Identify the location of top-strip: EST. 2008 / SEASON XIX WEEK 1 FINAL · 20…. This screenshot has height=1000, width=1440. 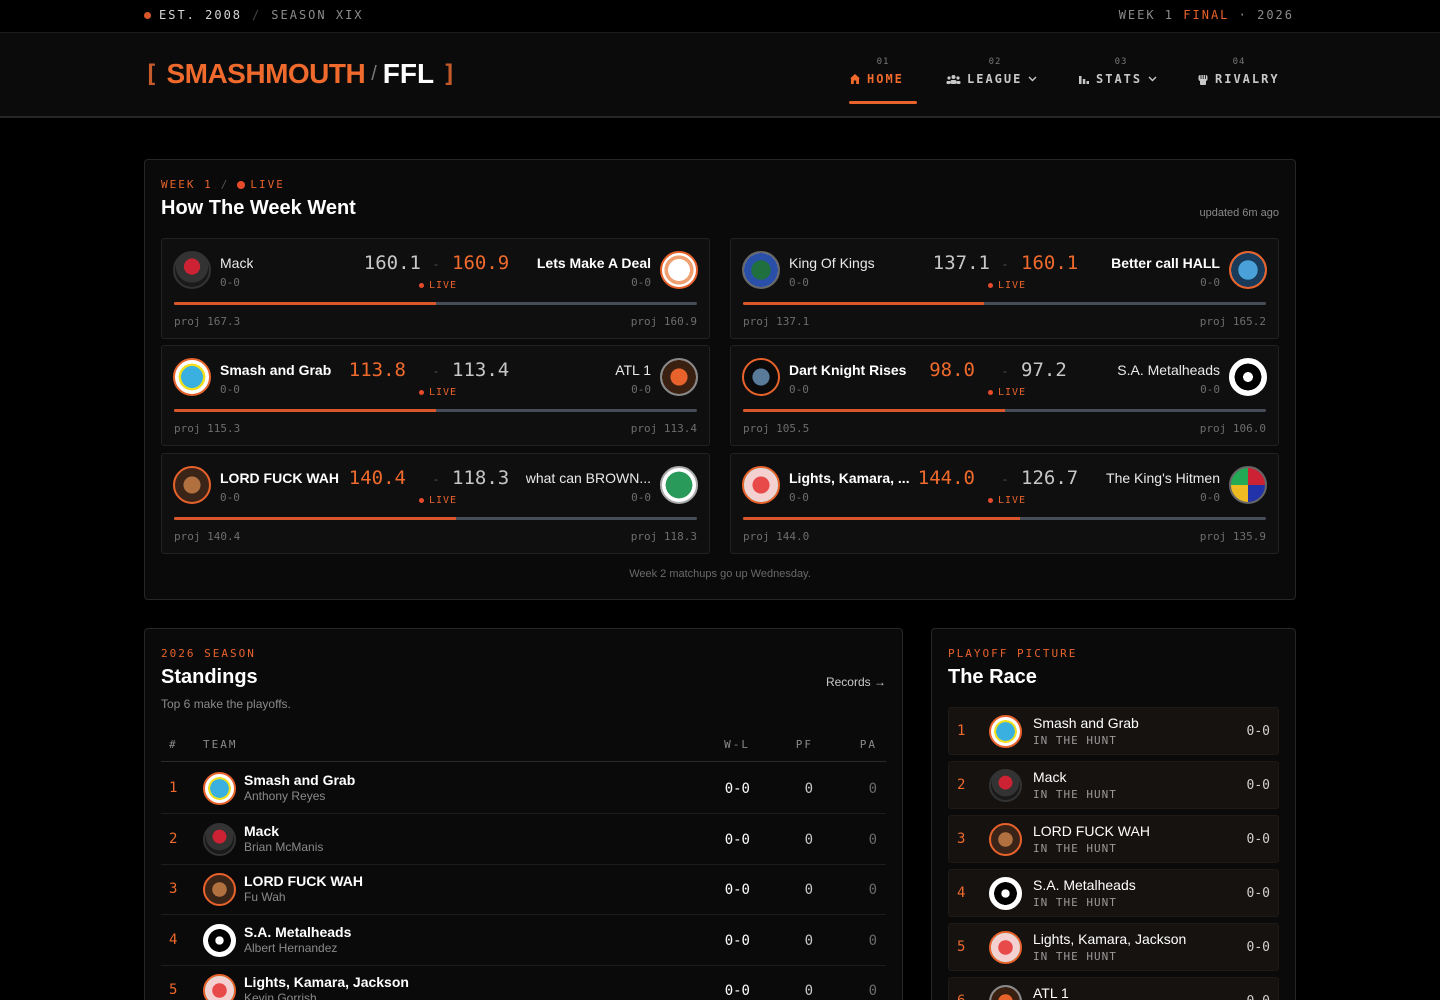
(720, 16).